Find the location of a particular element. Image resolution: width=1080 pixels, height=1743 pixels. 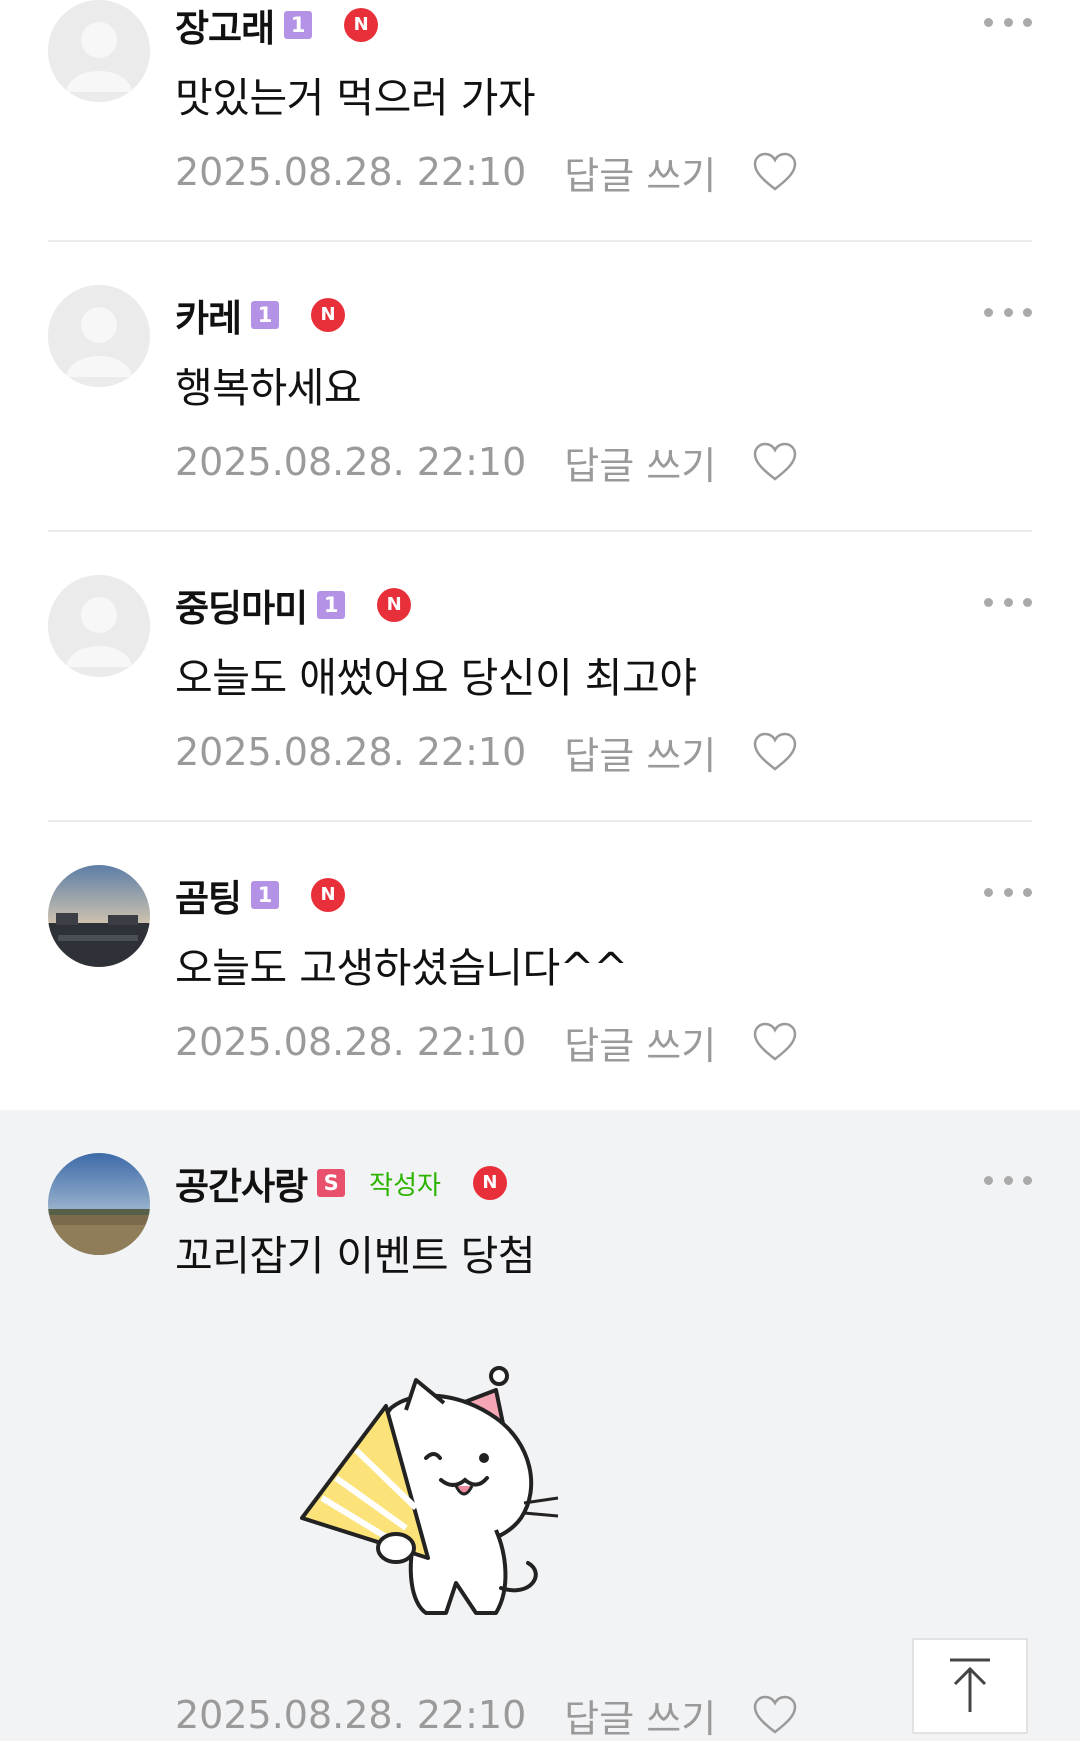

nickname: 카레 is located at coordinates (208, 315).